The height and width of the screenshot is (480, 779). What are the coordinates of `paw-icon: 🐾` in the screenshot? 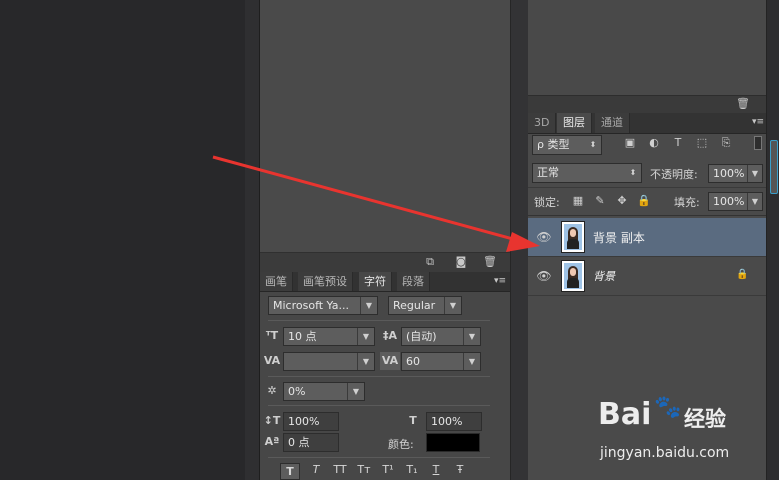 It's located at (668, 407).